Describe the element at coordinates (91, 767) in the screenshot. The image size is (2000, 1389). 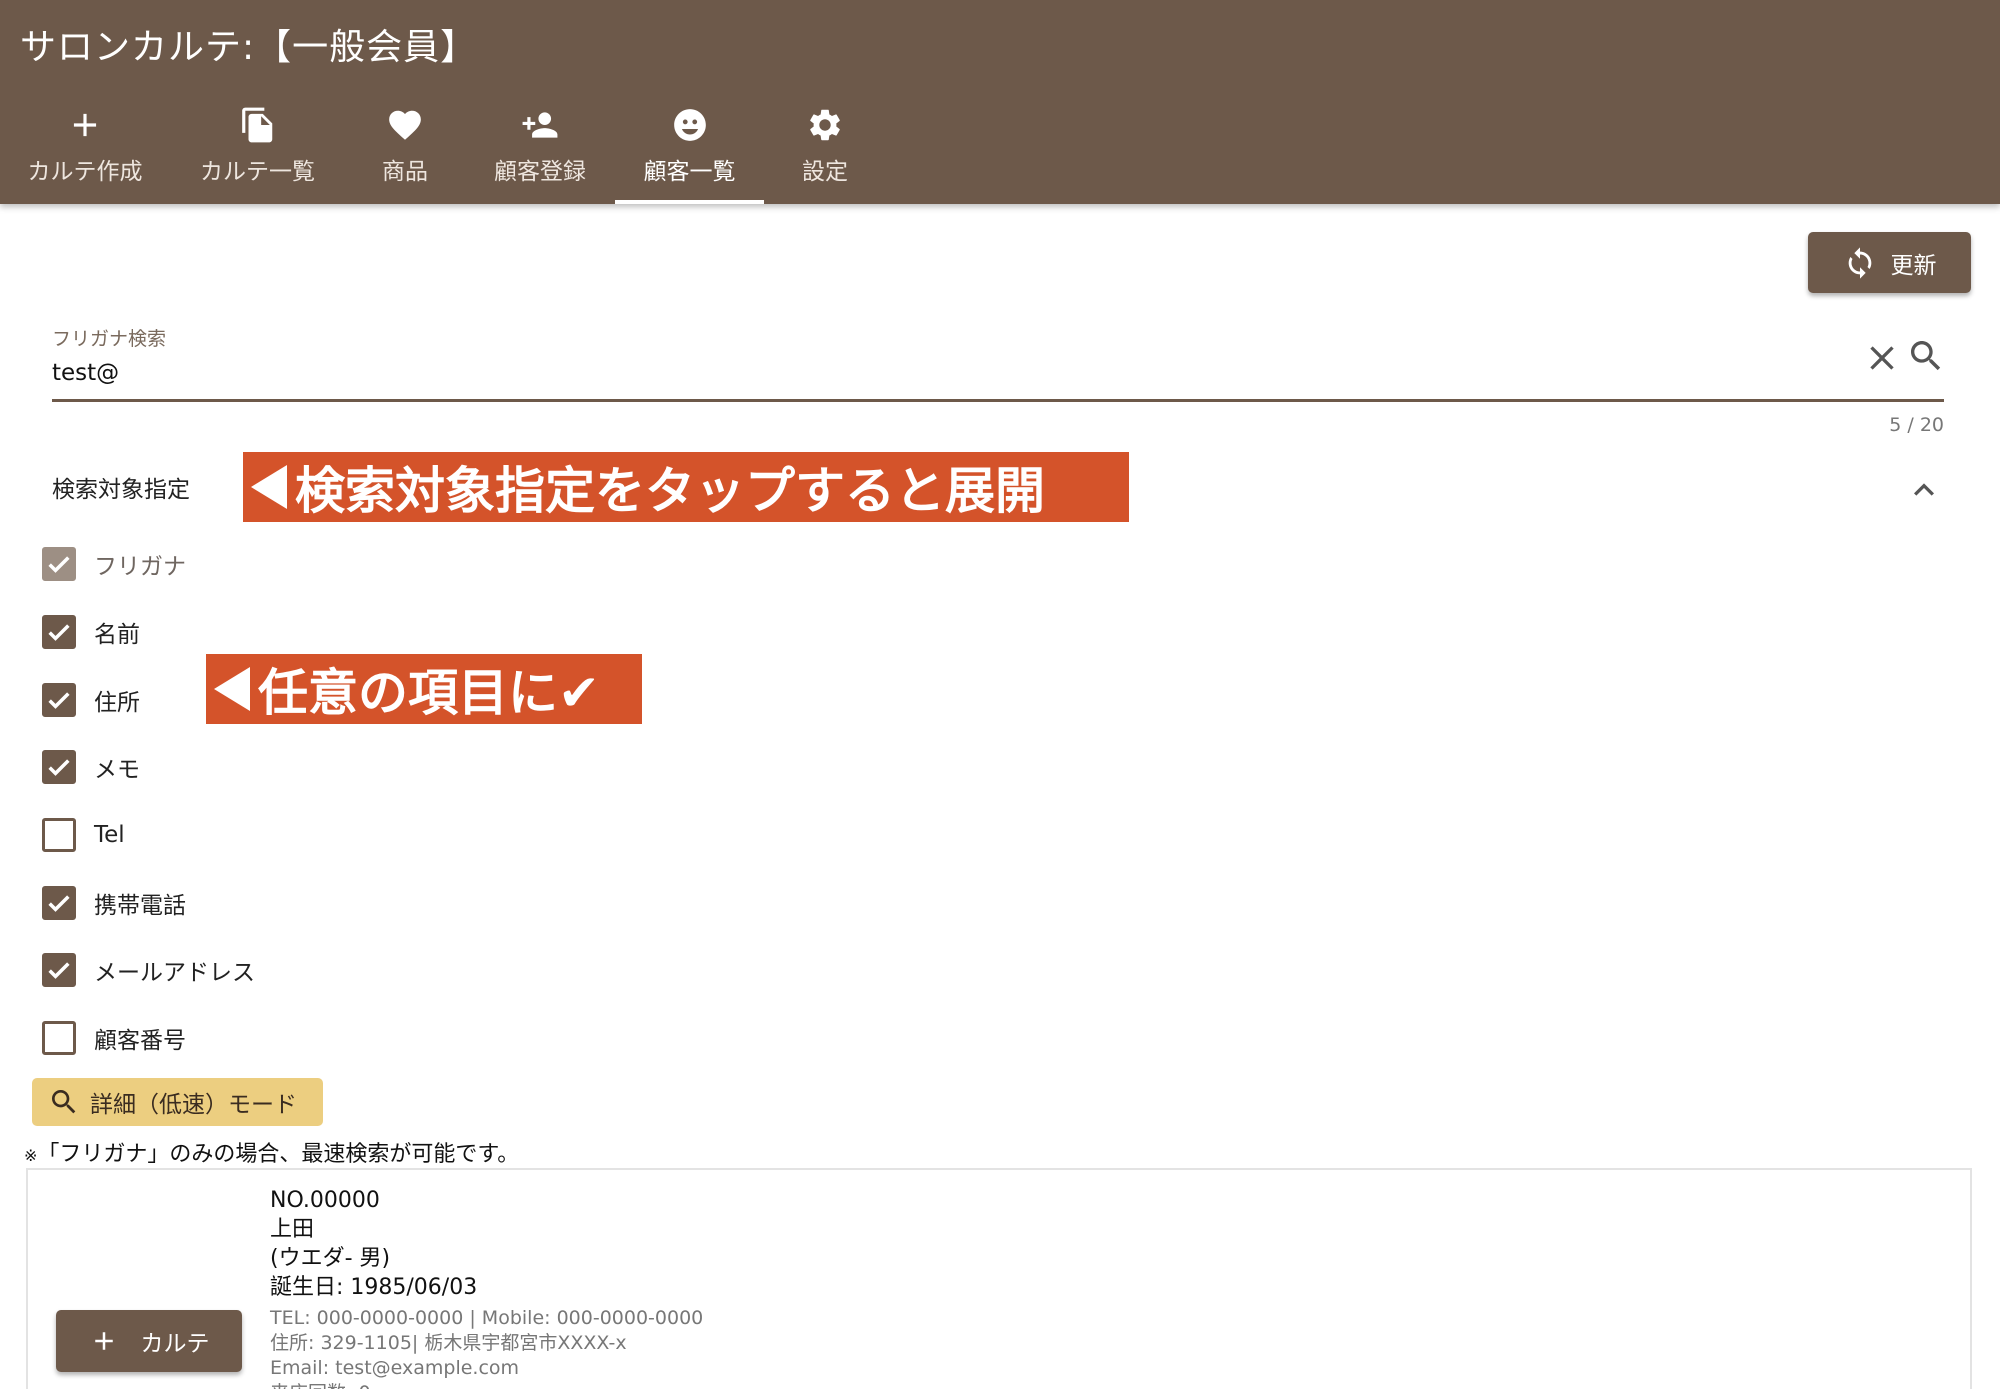
I see `checkbox-memo: メモ` at that location.